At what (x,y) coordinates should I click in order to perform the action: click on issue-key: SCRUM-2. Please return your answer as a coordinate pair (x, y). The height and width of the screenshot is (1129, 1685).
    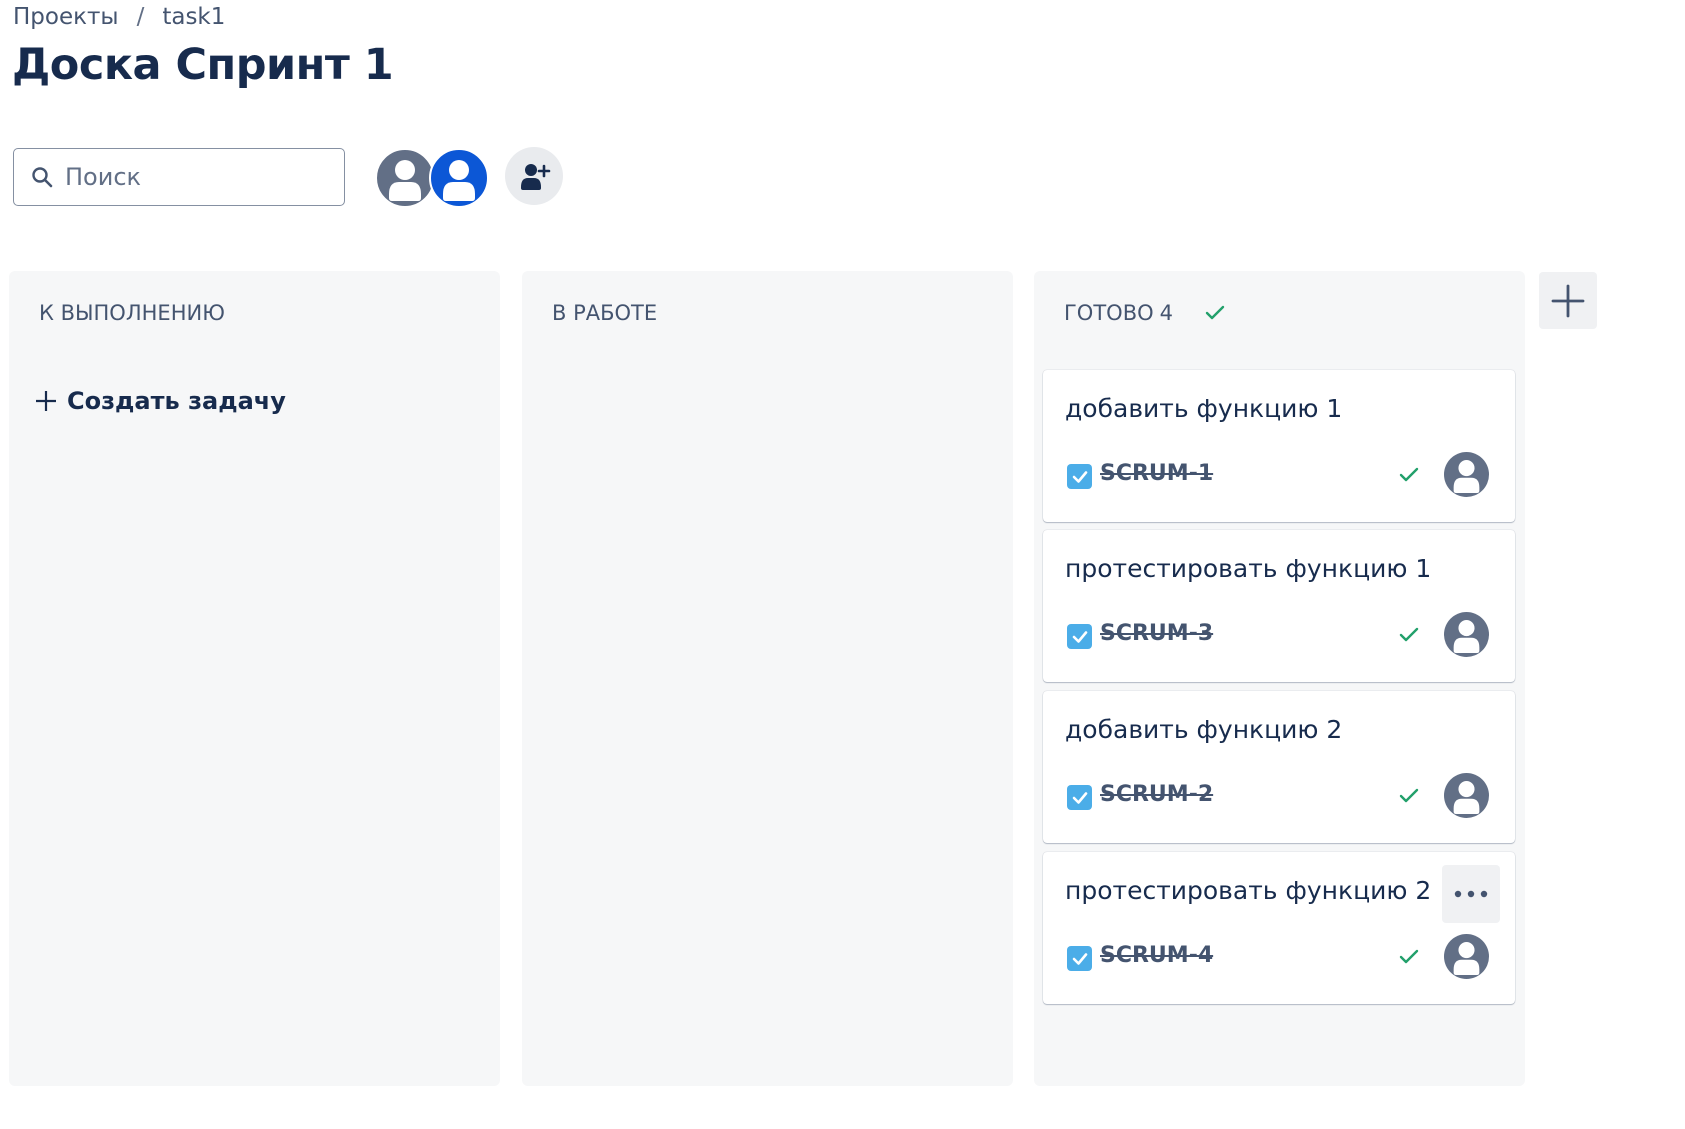
    Looking at the image, I should click on (1156, 794).